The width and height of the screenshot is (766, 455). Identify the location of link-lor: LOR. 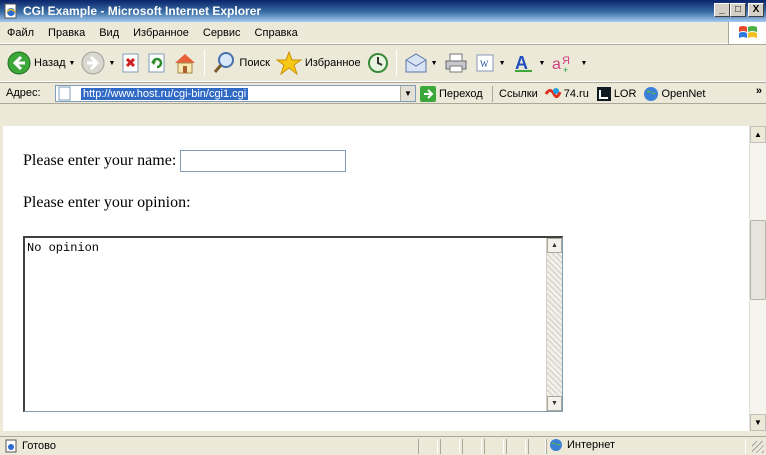
(616, 94).